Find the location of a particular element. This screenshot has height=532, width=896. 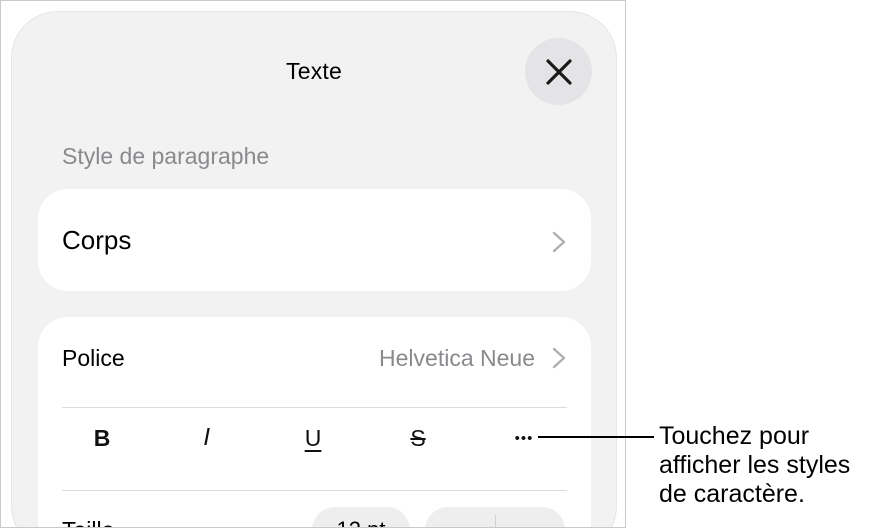

callout-line-2: afficher les styles is located at coordinates (755, 464).